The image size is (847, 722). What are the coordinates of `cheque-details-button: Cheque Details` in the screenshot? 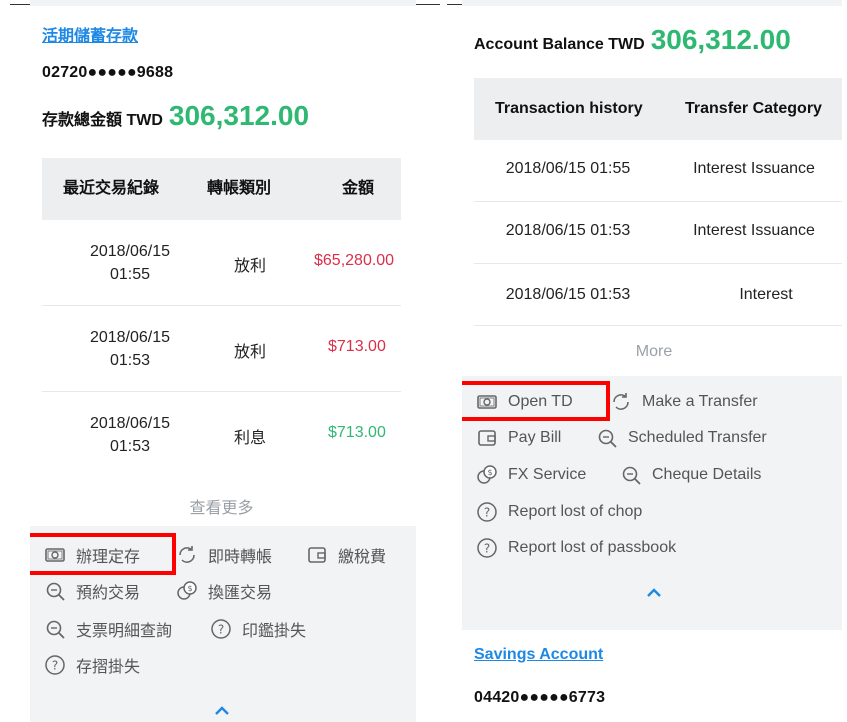 It's located at (690, 475).